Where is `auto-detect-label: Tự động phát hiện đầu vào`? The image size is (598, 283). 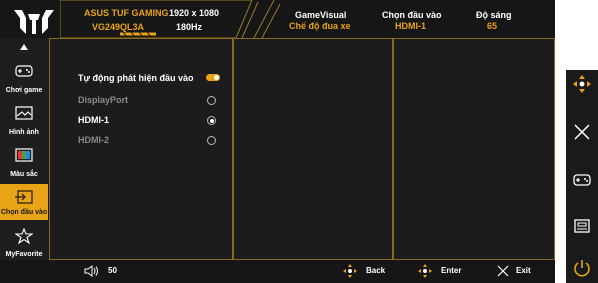
auto-detect-label: Tự động phát hiện đầu vào is located at coordinates (136, 78).